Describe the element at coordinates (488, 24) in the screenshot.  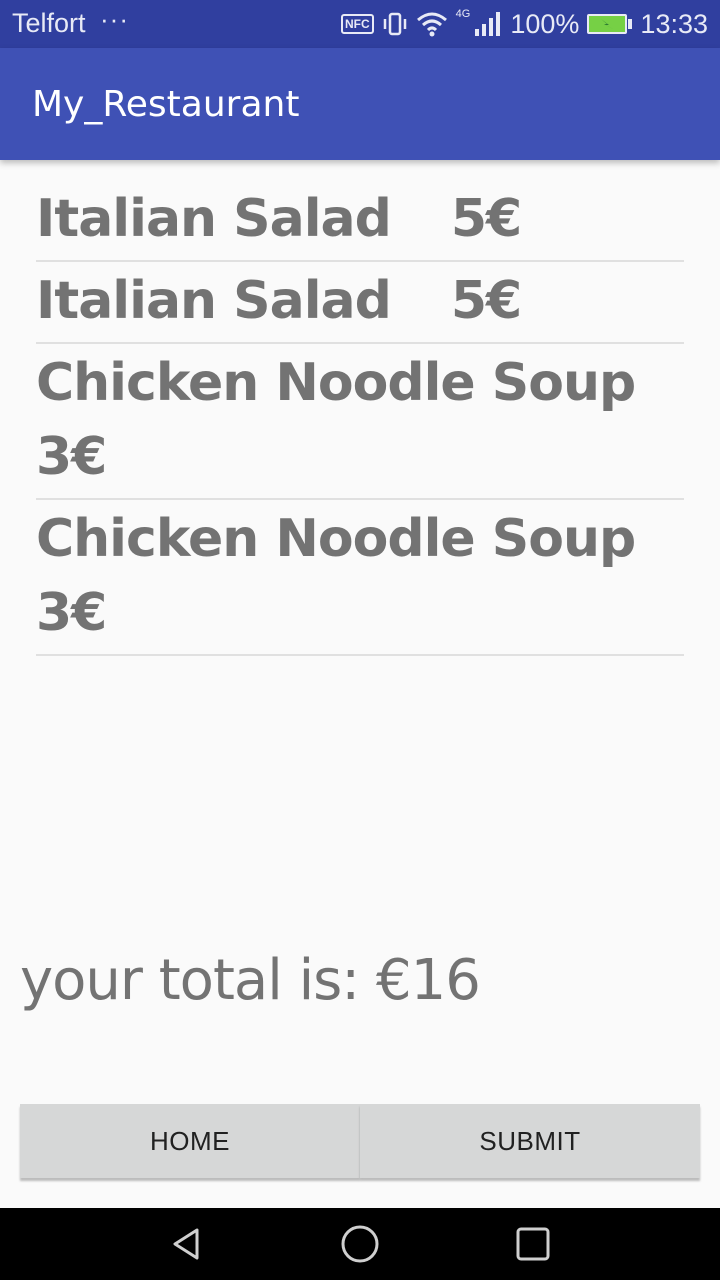
I see `signal-icon` at that location.